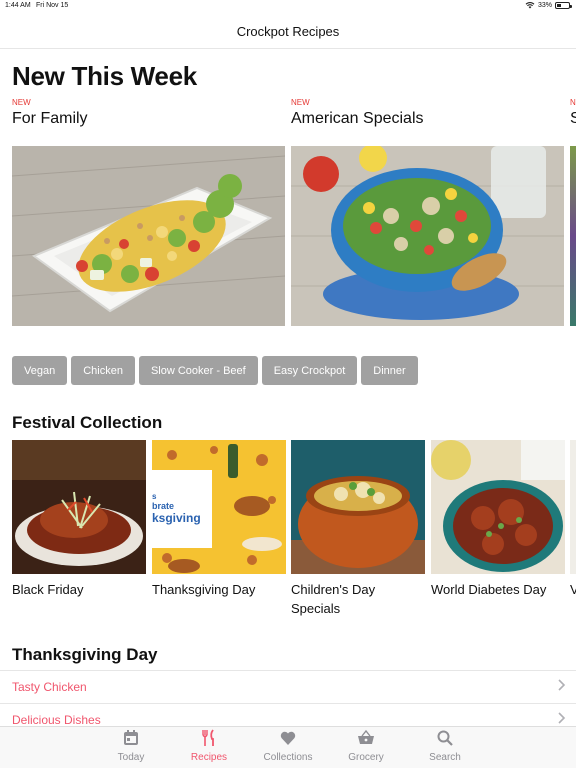 Image resolution: width=576 pixels, height=768 pixels. I want to click on banner-line-3: ksgiving, so click(176, 518).